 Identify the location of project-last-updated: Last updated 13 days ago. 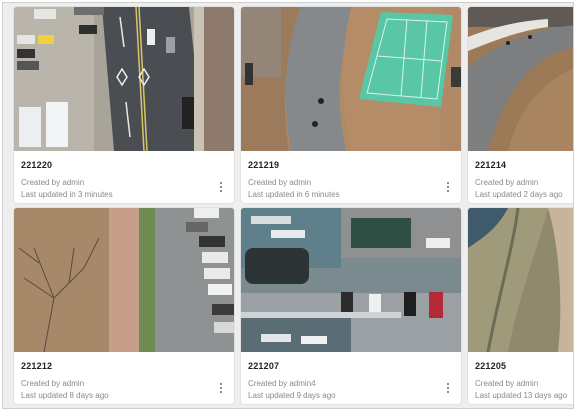
(521, 395).